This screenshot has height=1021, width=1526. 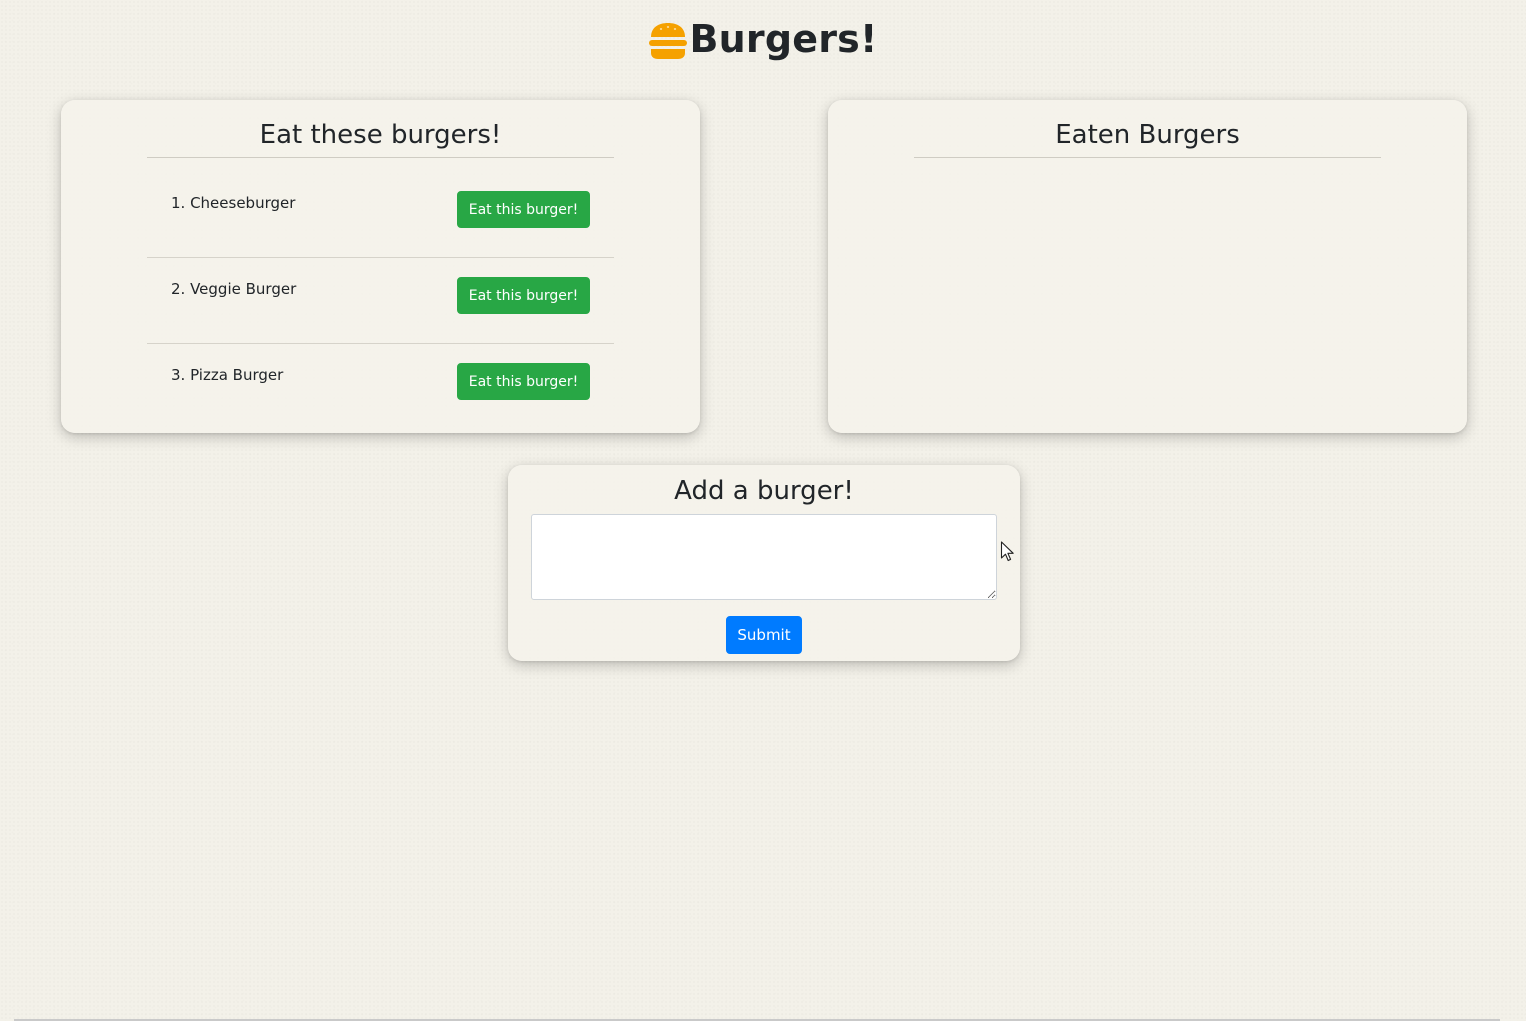 What do you see at coordinates (380, 135) in the screenshot?
I see `uneaten-burgers-heading: Eat these burgers!` at bounding box center [380, 135].